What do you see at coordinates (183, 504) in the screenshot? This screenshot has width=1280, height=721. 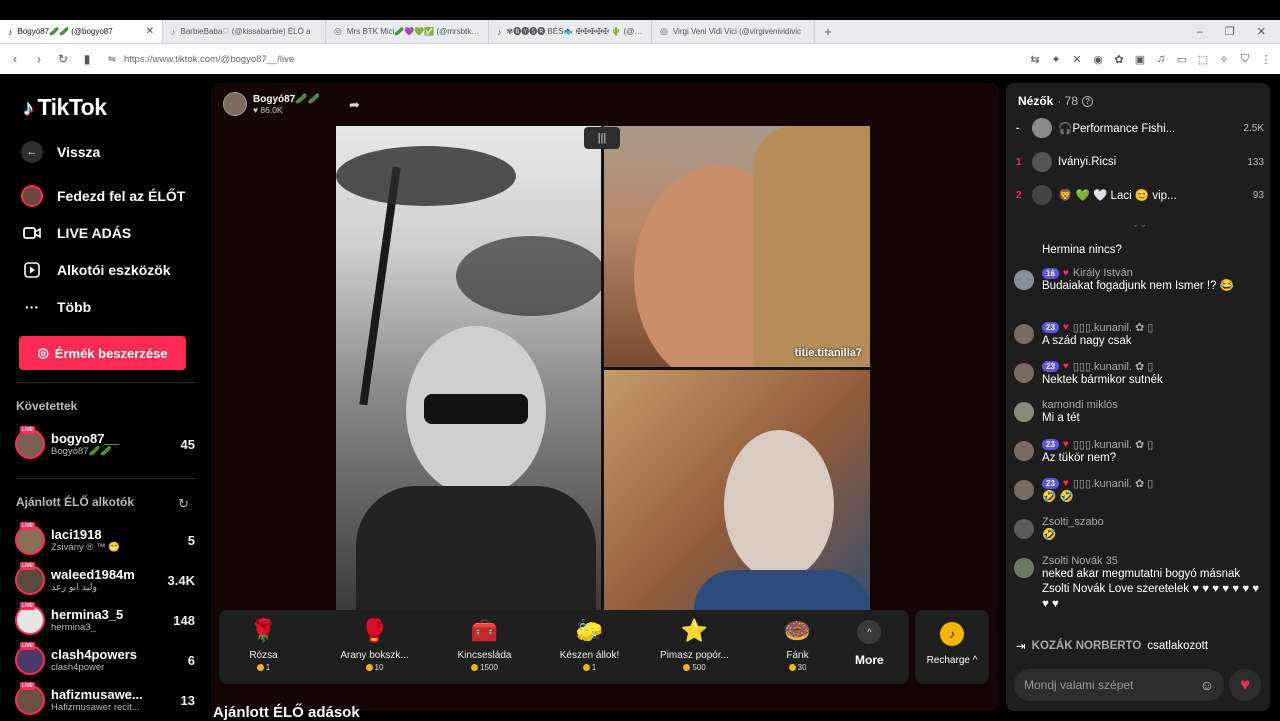 I see `refresh-icon: ↻` at bounding box center [183, 504].